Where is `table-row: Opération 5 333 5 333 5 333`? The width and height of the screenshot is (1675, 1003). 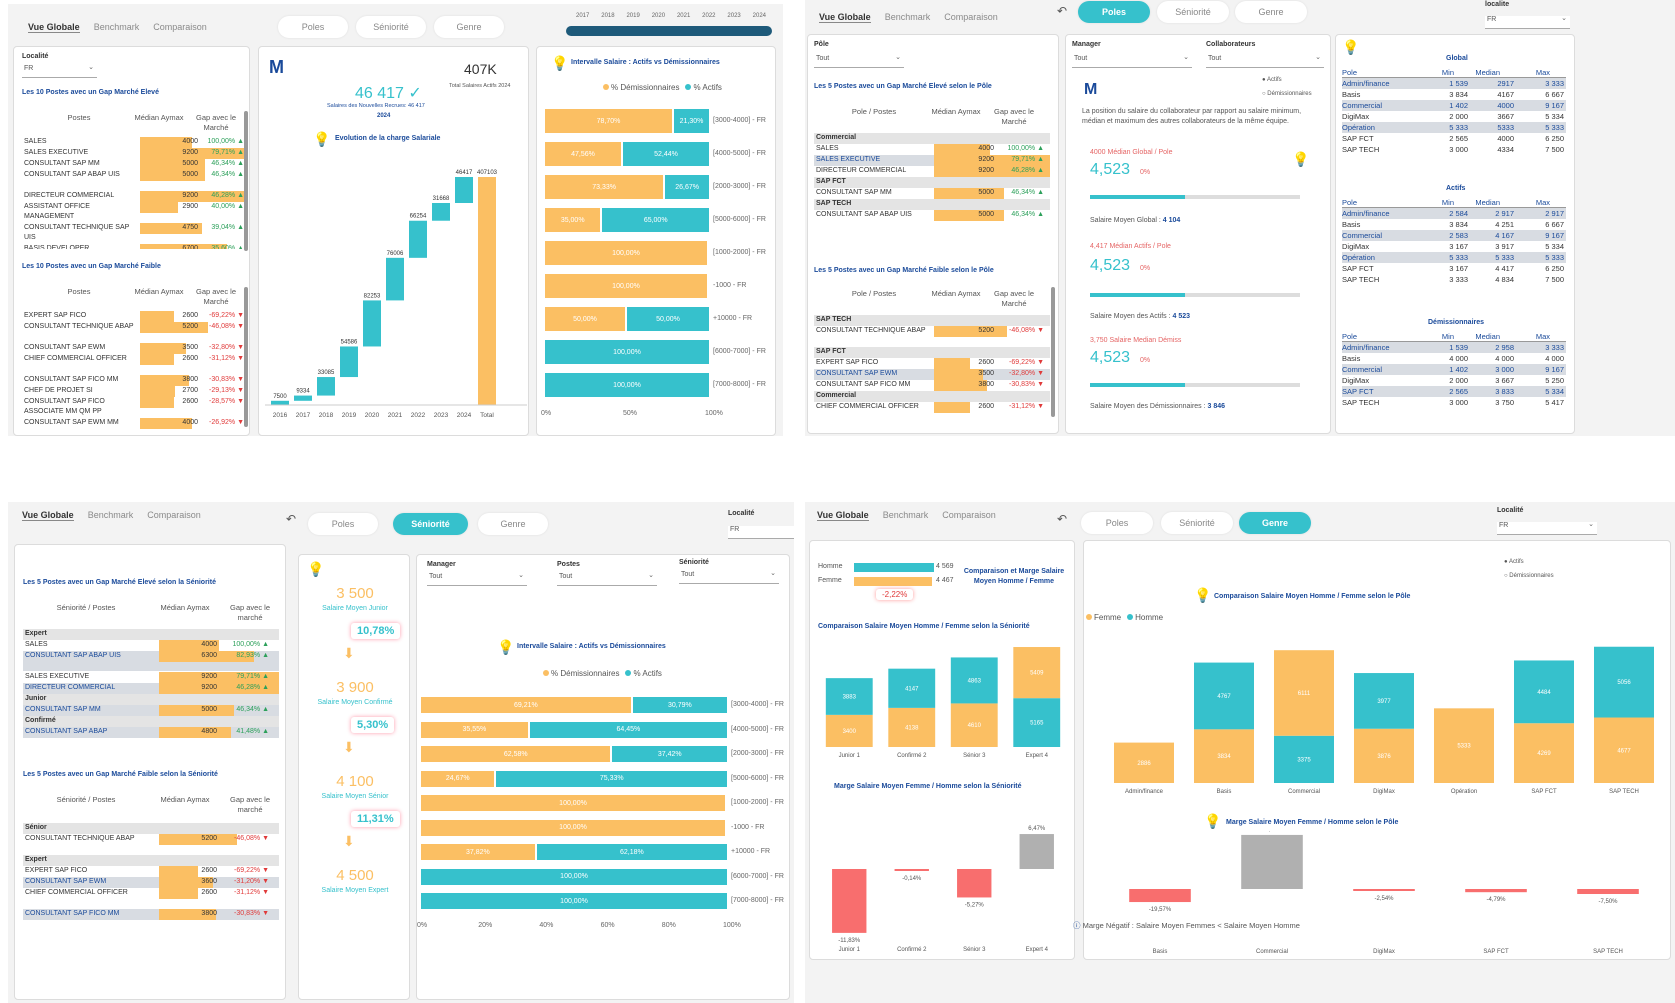 table-row: Opération 5 333 5 333 5 333 is located at coordinates (1454, 257).